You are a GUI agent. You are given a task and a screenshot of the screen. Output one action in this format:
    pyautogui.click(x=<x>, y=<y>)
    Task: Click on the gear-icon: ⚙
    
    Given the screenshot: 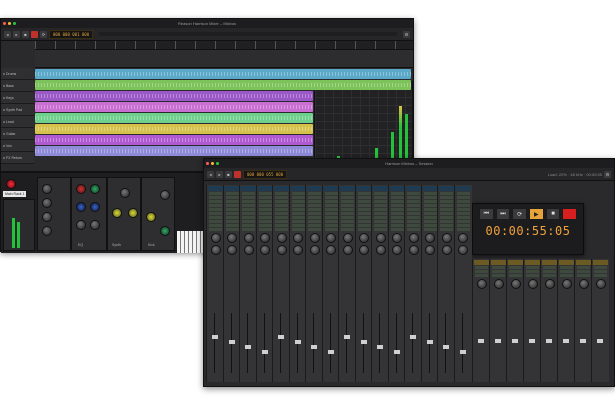 What is the action you would take?
    pyautogui.click(x=607, y=174)
    